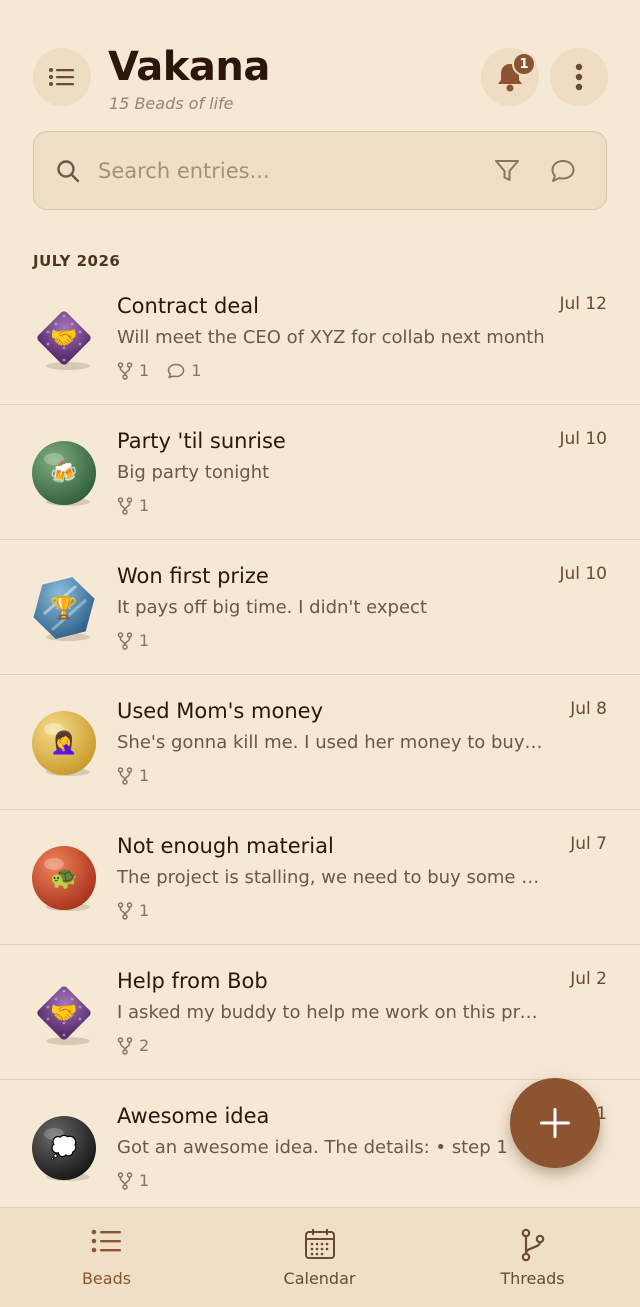 The width and height of the screenshot is (640, 1307). Describe the element at coordinates (188, 306) in the screenshot. I see `entry-title: Contract deal` at that location.